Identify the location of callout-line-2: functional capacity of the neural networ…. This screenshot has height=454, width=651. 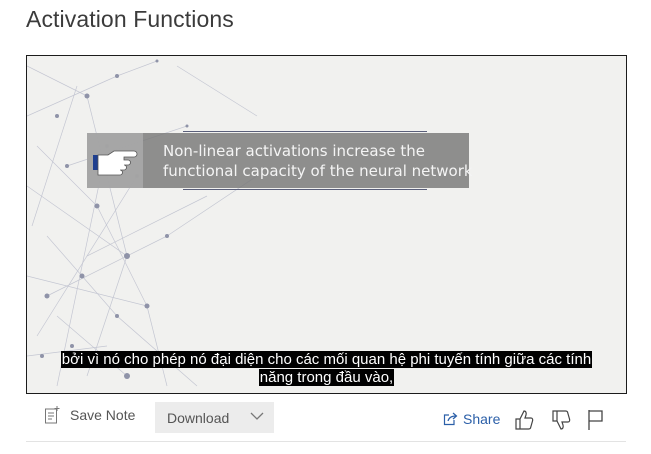
(318, 171).